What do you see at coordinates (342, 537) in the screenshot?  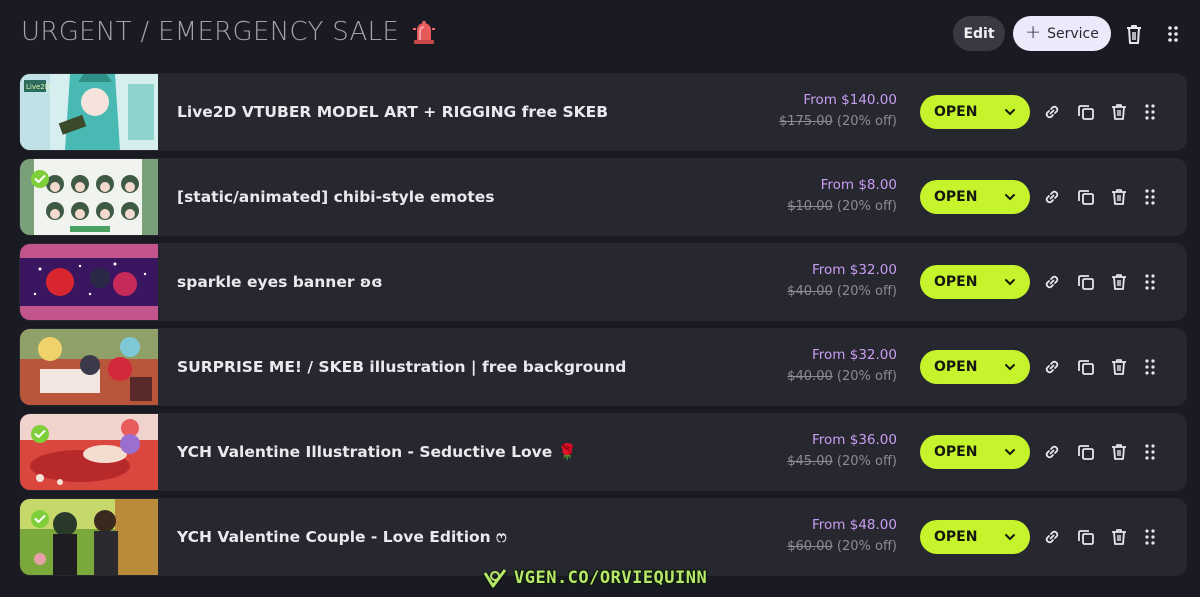 I see `service-name: YCH Valentine Couple - Love Edition ෆ` at bounding box center [342, 537].